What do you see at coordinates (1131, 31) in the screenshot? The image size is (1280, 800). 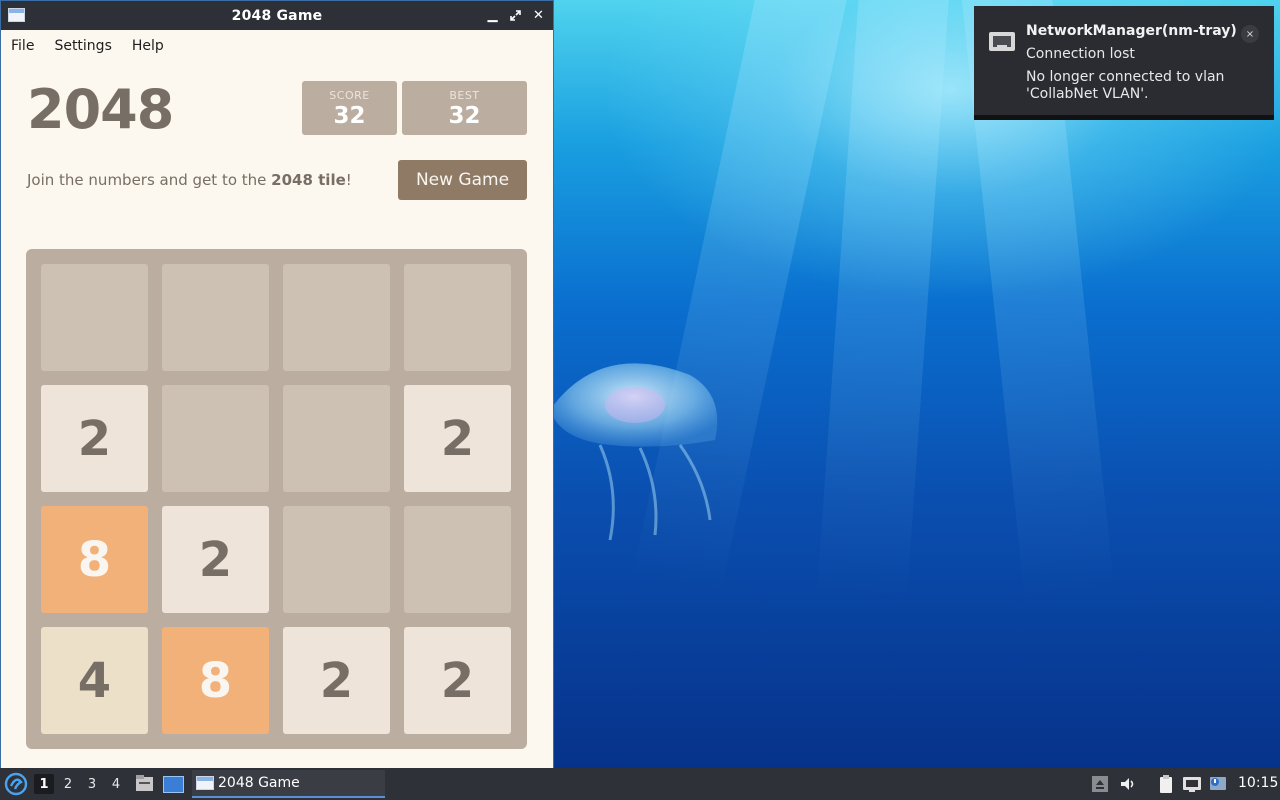 I see `notification-app-name: NetworkManager(nm-tray)` at bounding box center [1131, 31].